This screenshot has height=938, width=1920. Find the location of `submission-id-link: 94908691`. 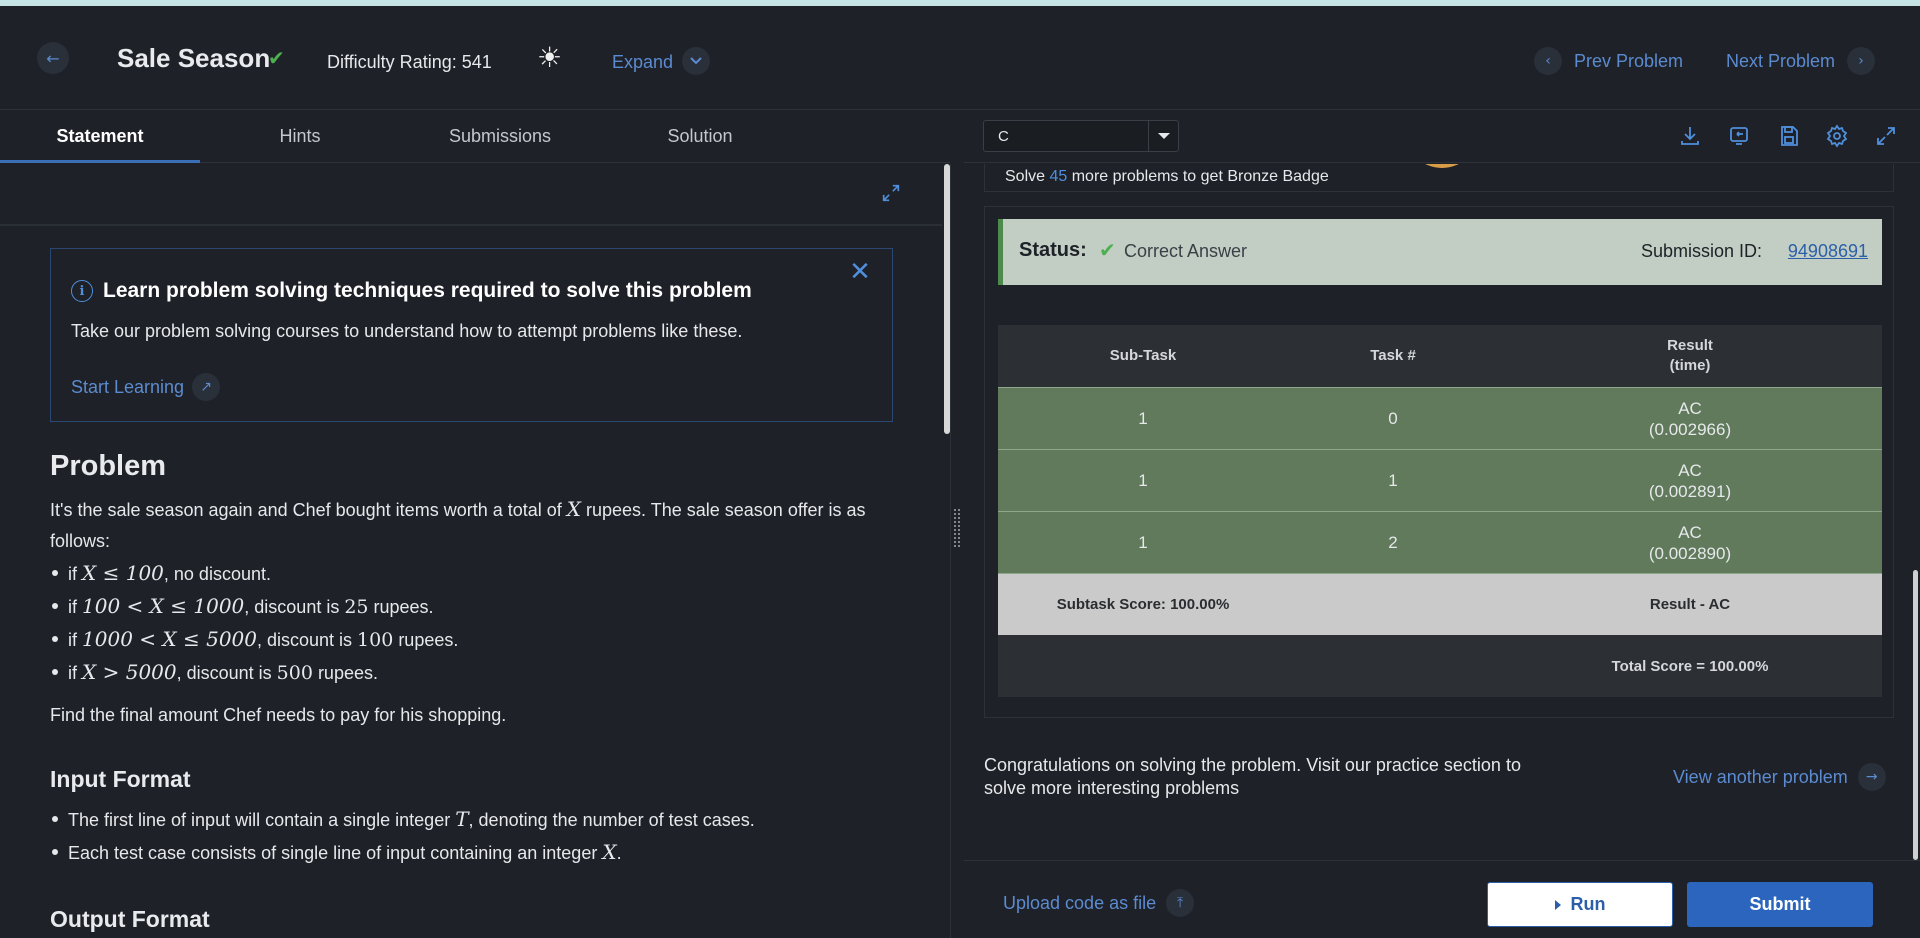

submission-id-link: 94908691 is located at coordinates (1828, 251).